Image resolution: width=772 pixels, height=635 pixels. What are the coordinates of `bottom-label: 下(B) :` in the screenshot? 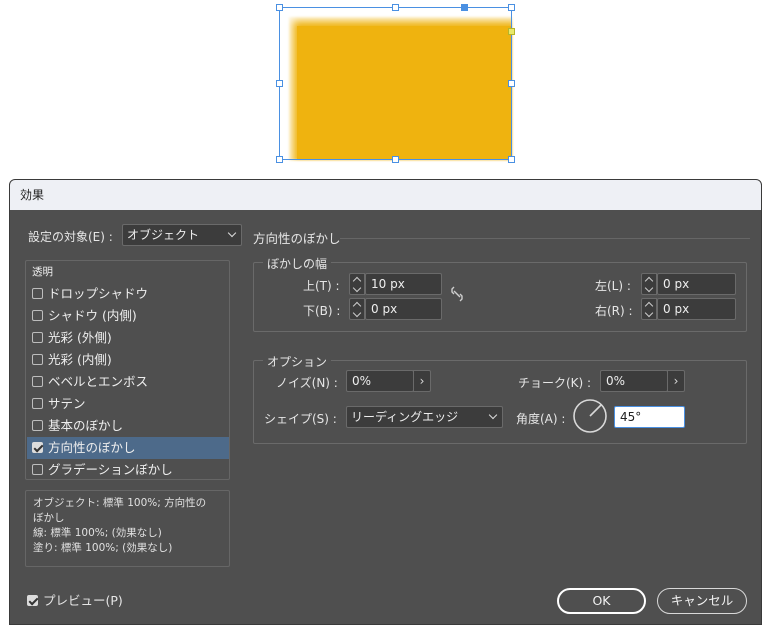 It's located at (322, 311).